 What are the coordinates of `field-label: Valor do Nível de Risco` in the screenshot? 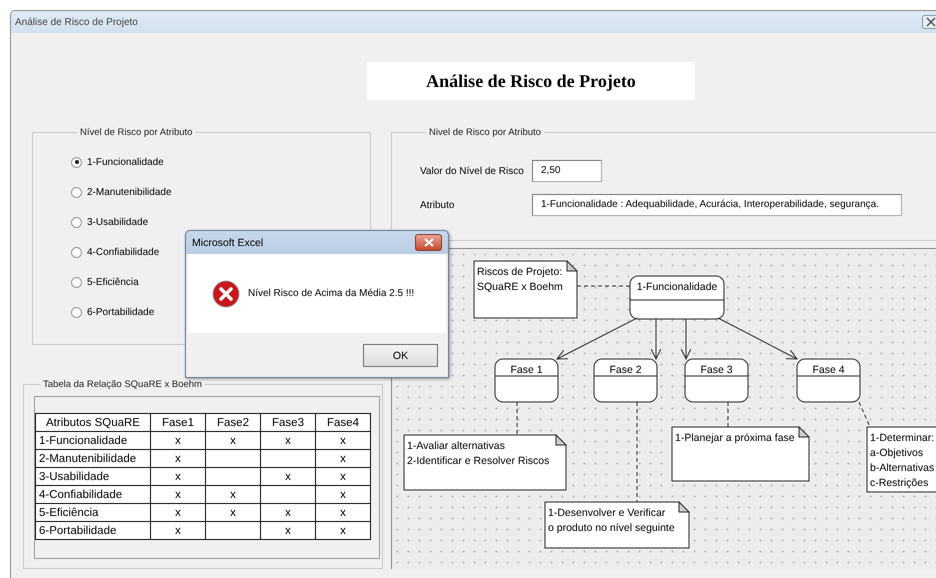 It's located at (472, 171).